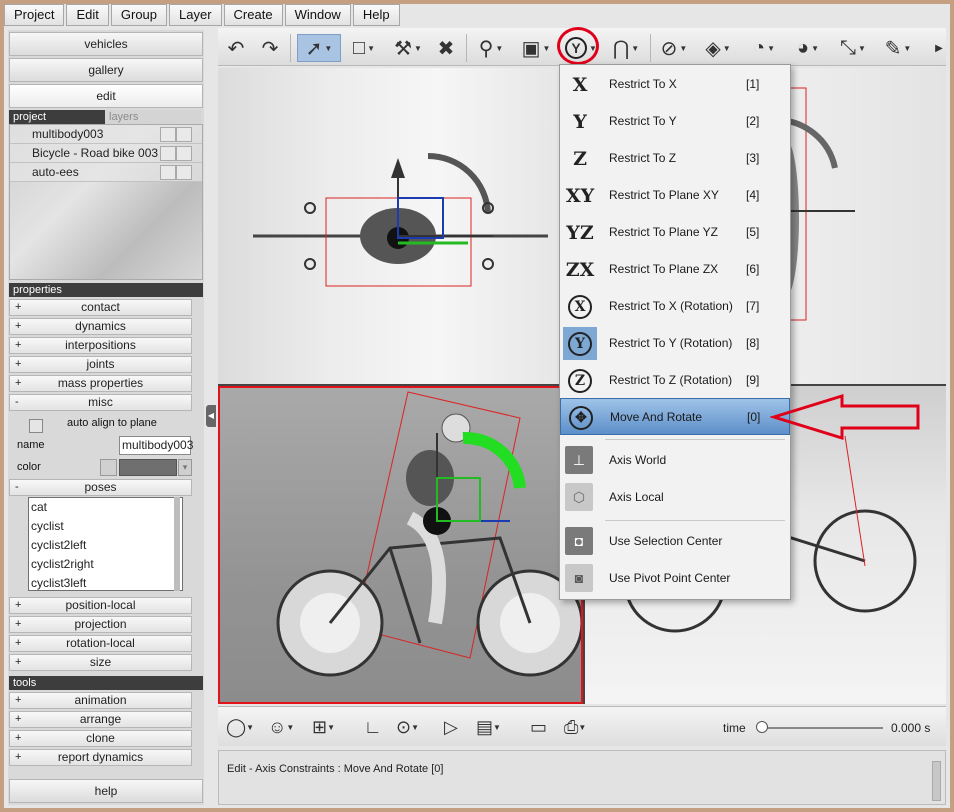  Describe the element at coordinates (100, 738) in the screenshot. I see `tool-row-clone: + clone` at that location.